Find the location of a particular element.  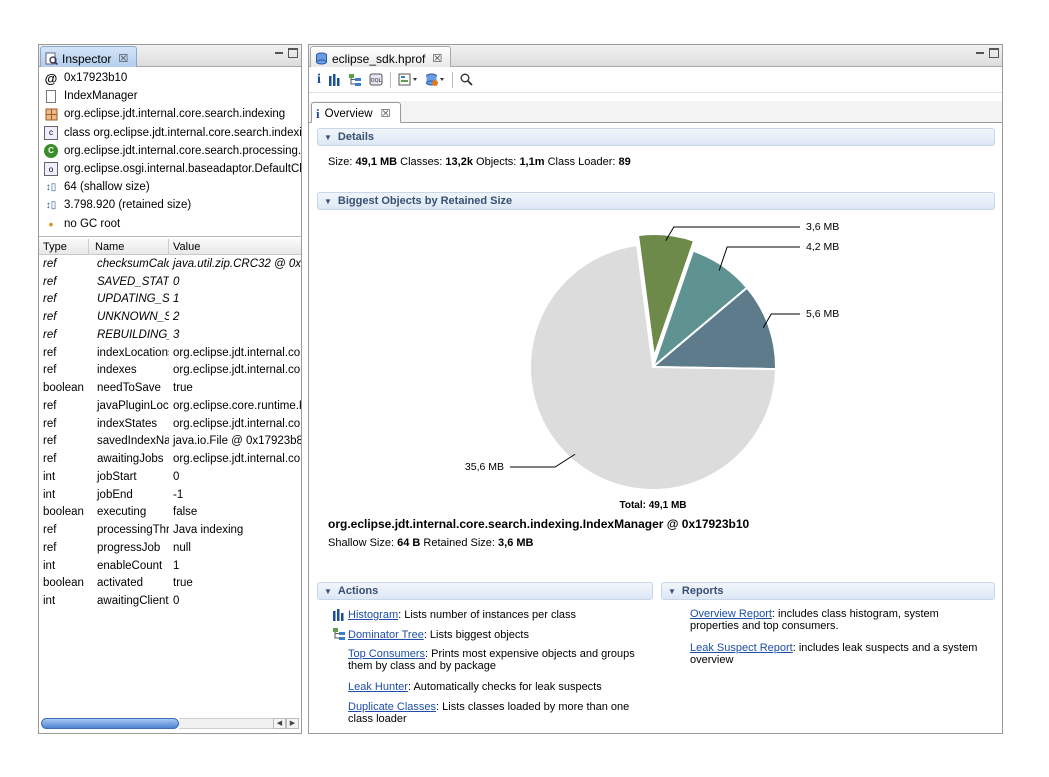

page-icon is located at coordinates (51, 96).